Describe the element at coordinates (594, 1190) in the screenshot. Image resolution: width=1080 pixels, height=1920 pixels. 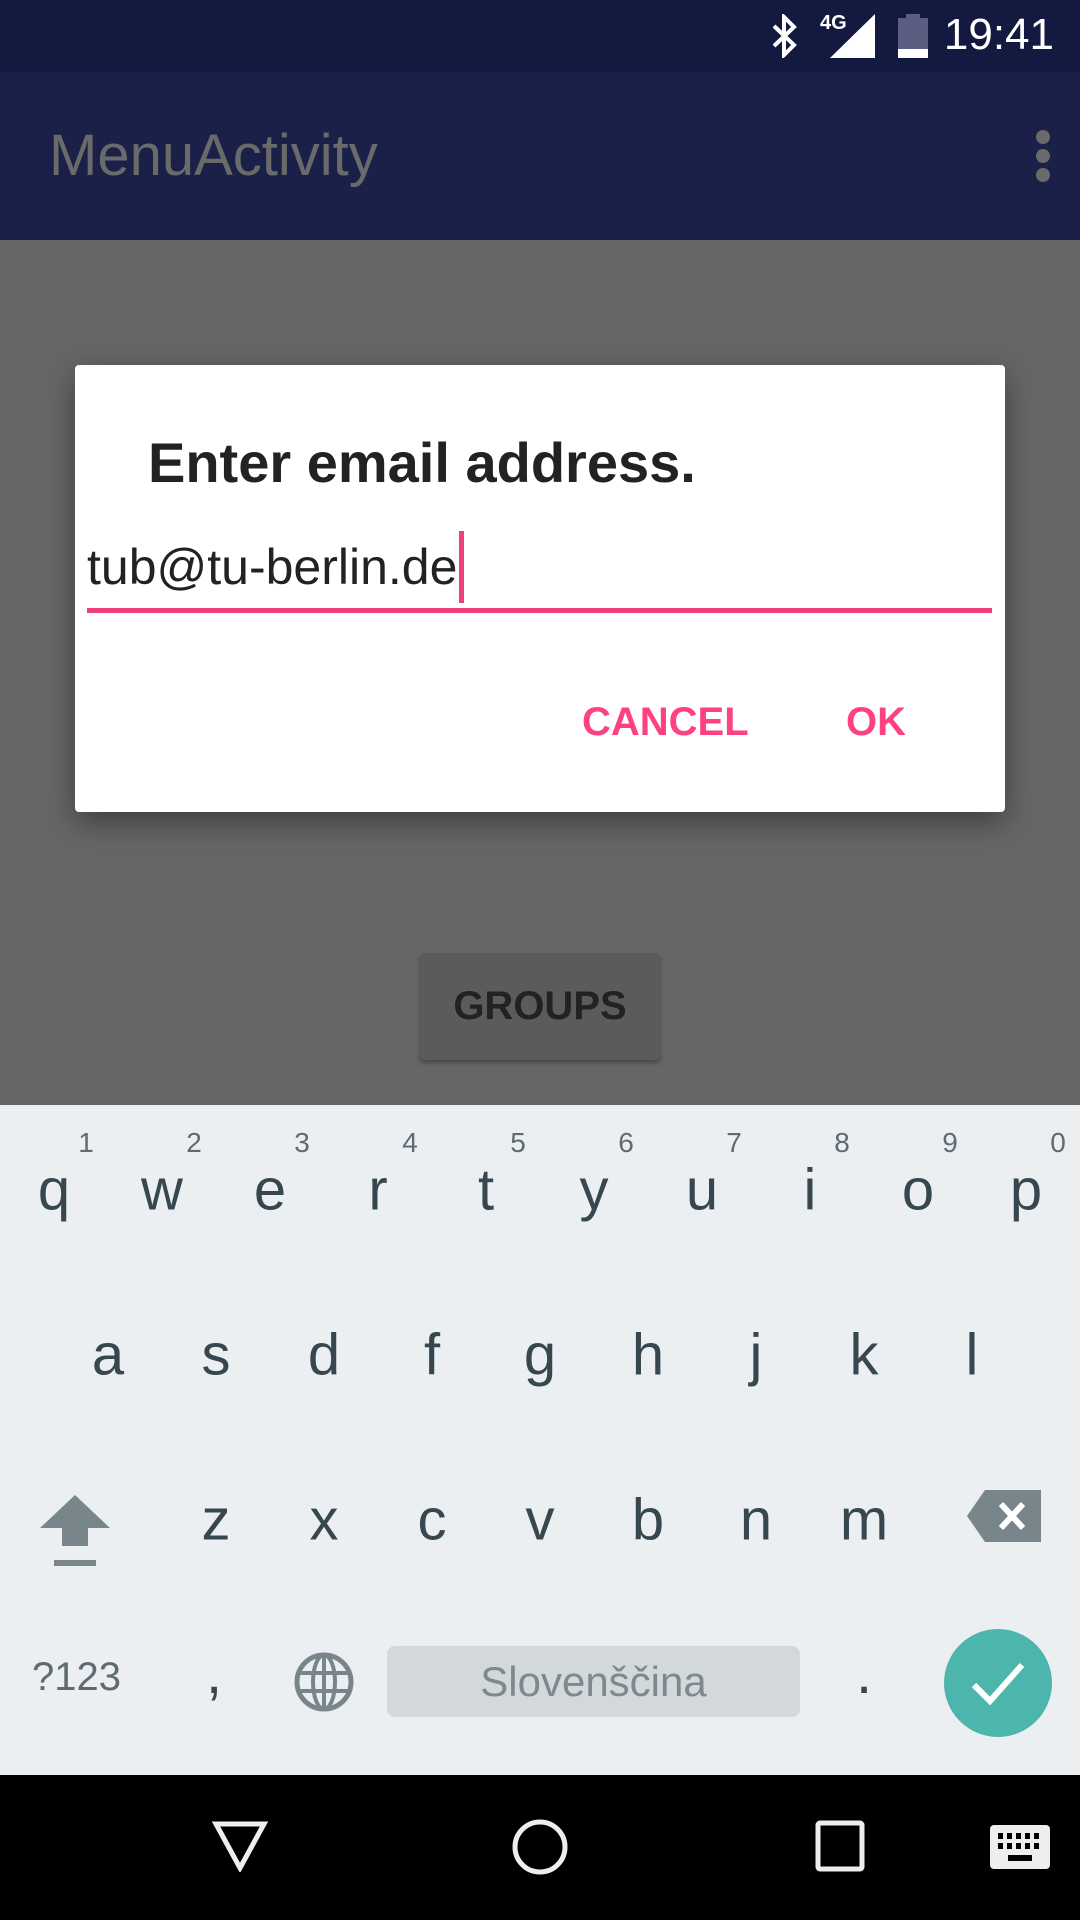
I see `key-y: y` at that location.